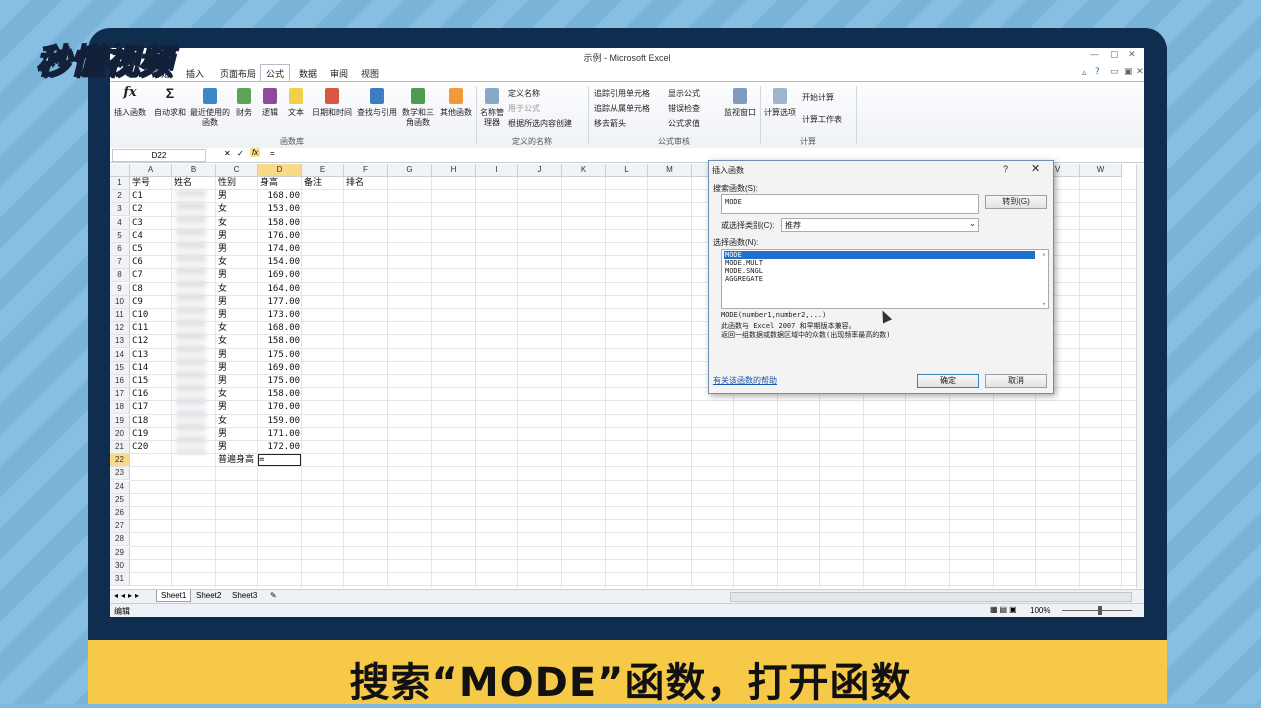 The width and height of the screenshot is (1261, 708). Describe the element at coordinates (280, 249) in the screenshot. I see `table-cell: 174.00` at that location.